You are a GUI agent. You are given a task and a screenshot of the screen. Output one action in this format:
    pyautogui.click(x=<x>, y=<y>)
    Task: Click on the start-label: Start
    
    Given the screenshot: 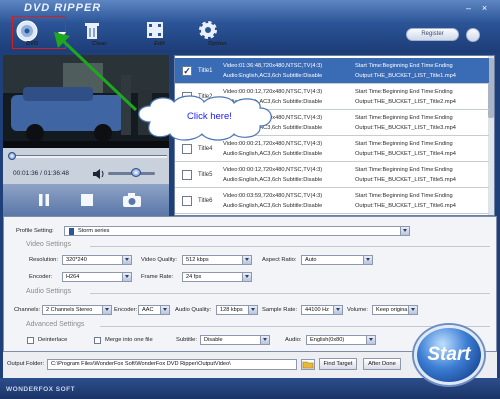 What is the action you would take?
    pyautogui.click(x=449, y=354)
    